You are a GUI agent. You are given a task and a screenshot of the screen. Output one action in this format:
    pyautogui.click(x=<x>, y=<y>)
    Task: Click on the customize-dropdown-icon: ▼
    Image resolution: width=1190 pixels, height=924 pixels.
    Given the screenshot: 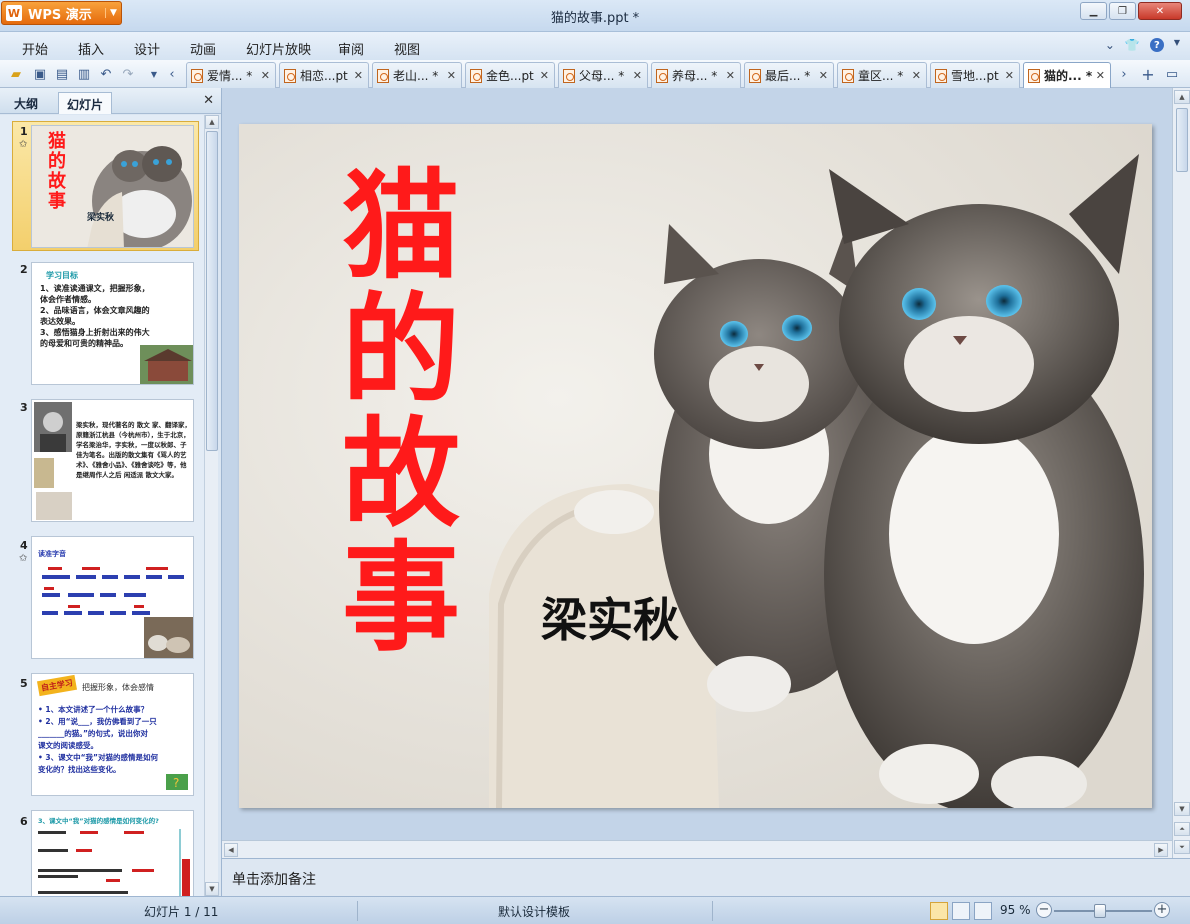 What is the action you would take?
    pyautogui.click(x=154, y=74)
    